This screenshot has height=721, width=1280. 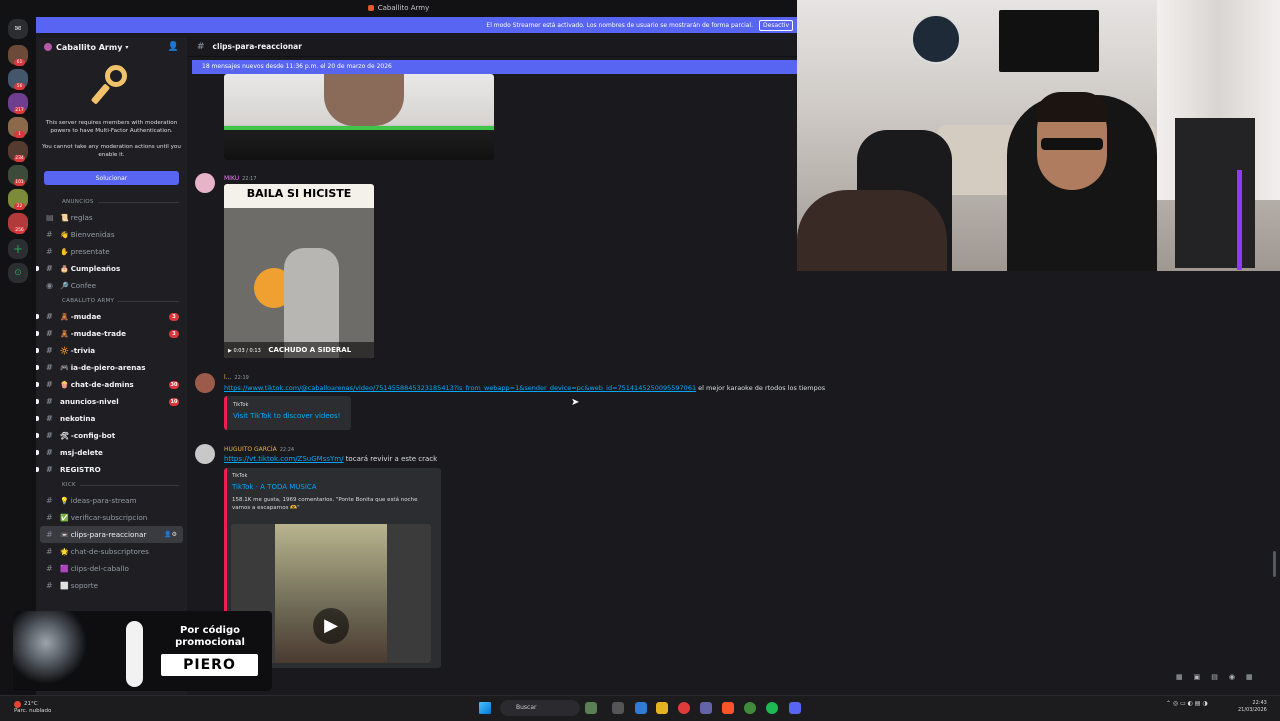 What do you see at coordinates (111, 350) in the screenshot?
I see `channel-item: # 🔆 -trivia` at bounding box center [111, 350].